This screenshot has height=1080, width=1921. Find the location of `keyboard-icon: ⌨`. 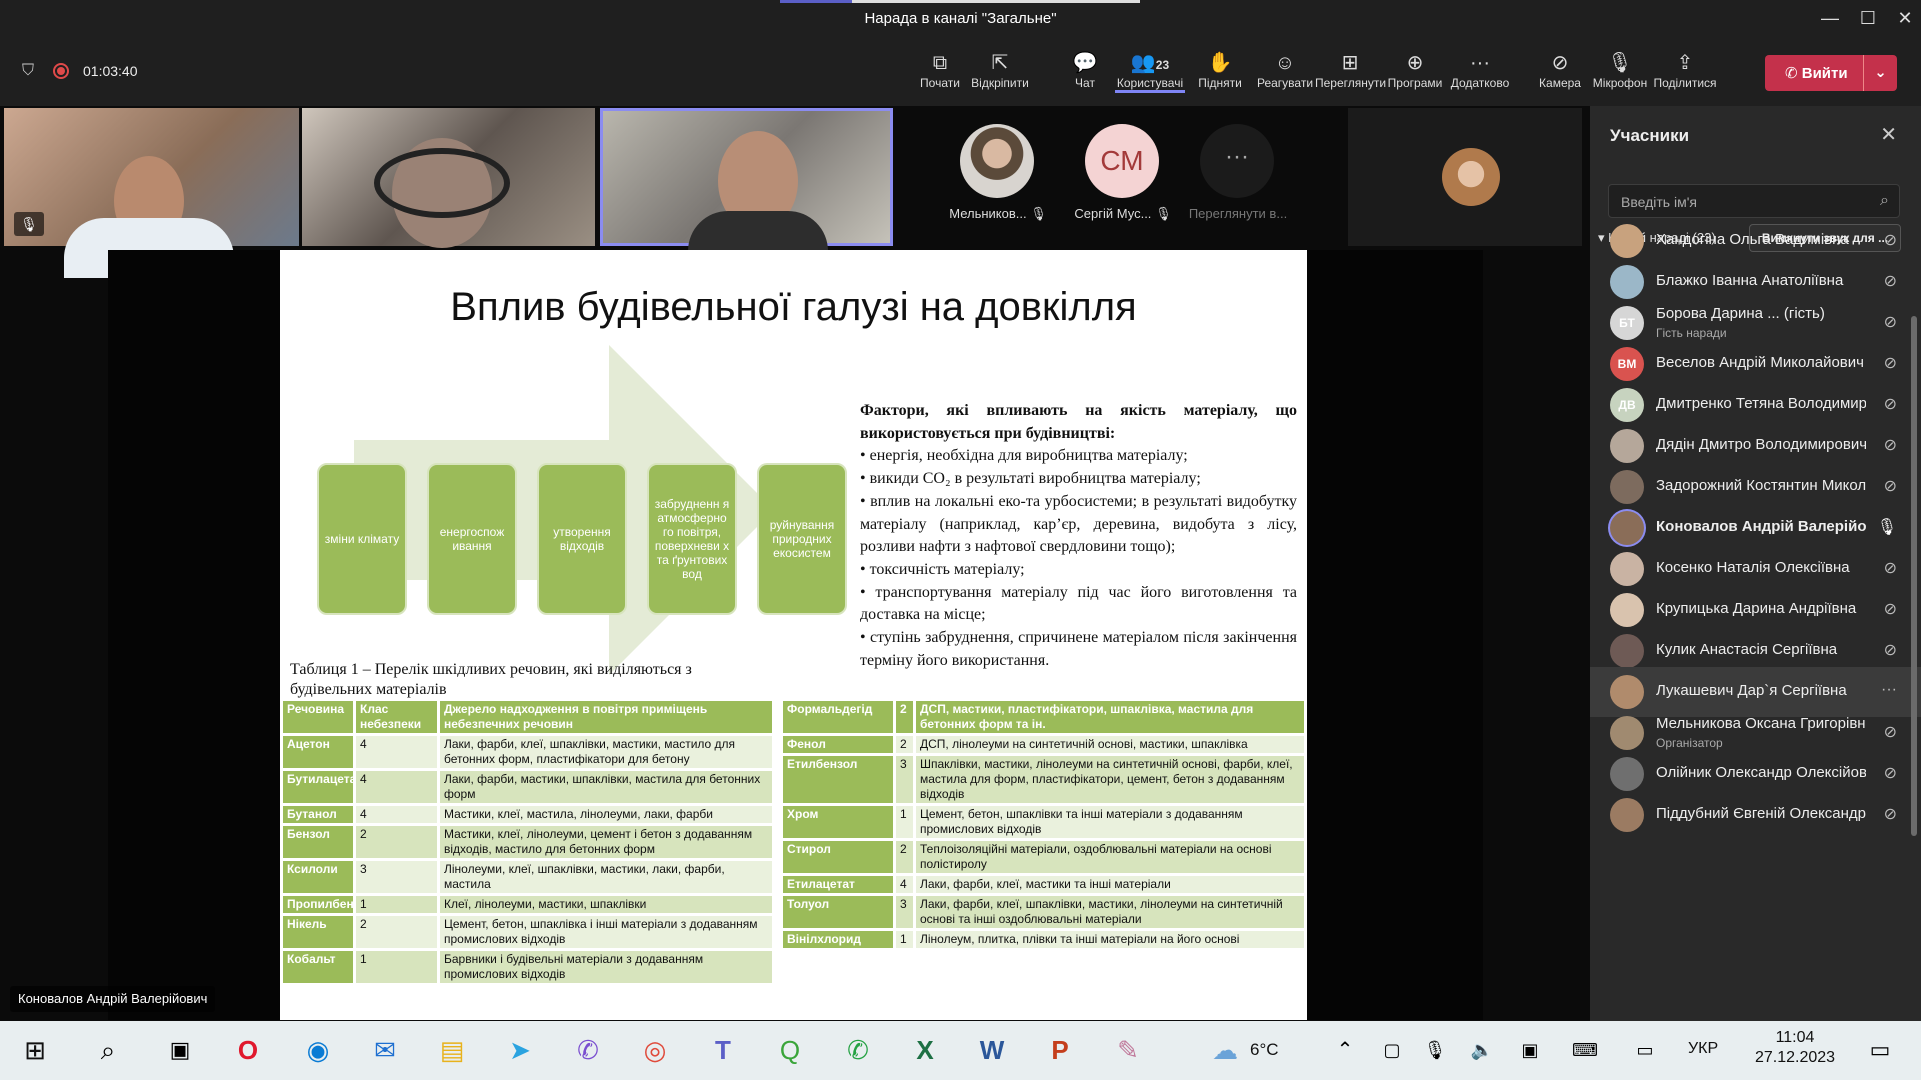

keyboard-icon: ⌨ is located at coordinates (1585, 1050).